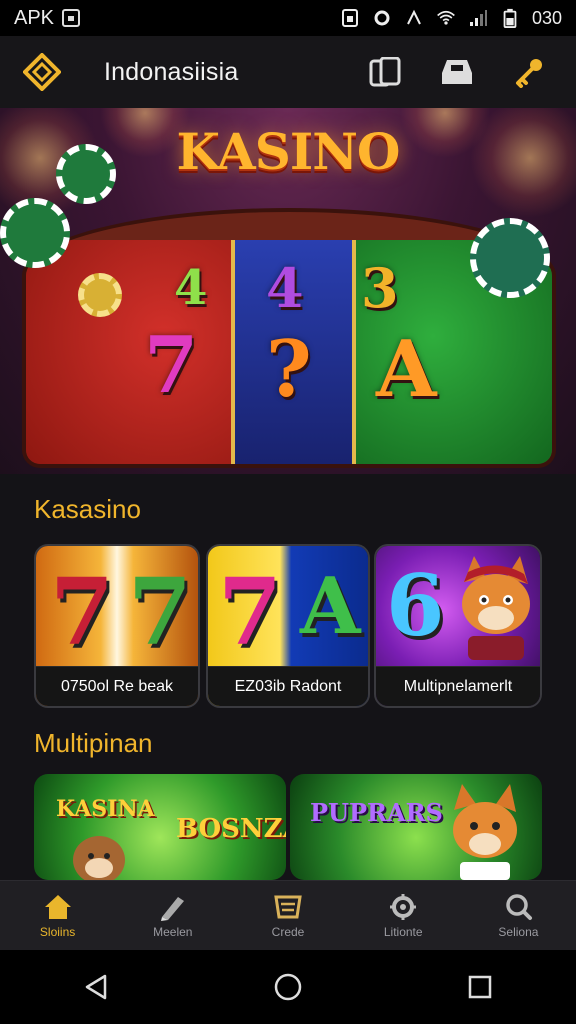 The image size is (576, 1024). I want to click on home-system-button, so click(288, 987).